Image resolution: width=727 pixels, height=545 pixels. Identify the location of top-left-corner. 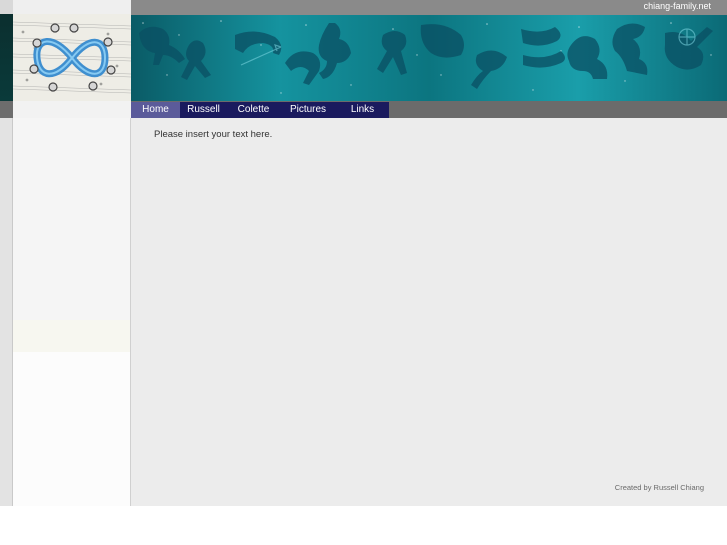
(65, 7).